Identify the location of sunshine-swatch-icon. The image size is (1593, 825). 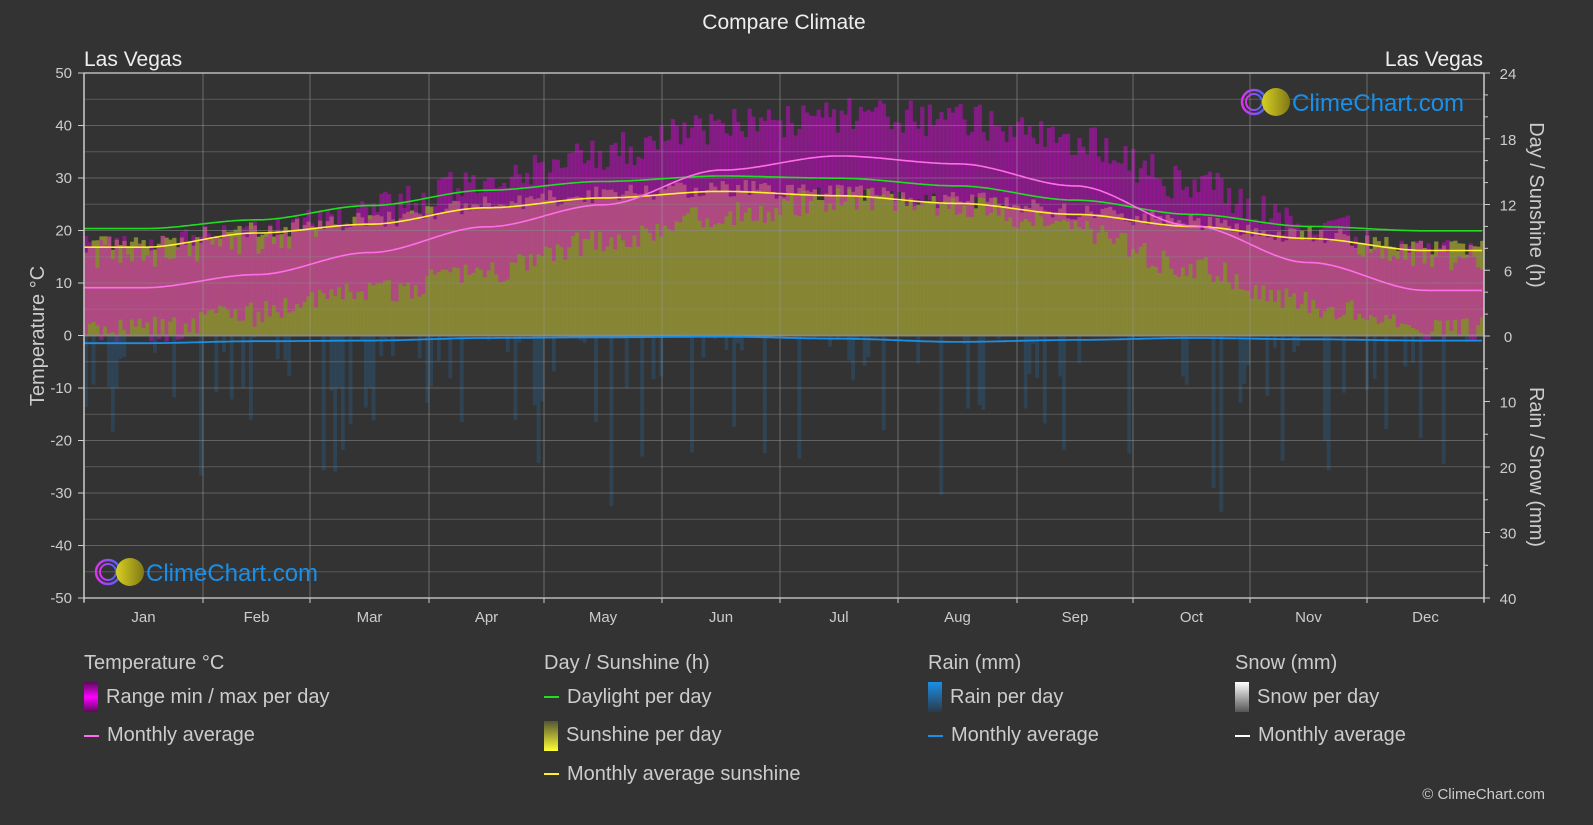
(551, 735).